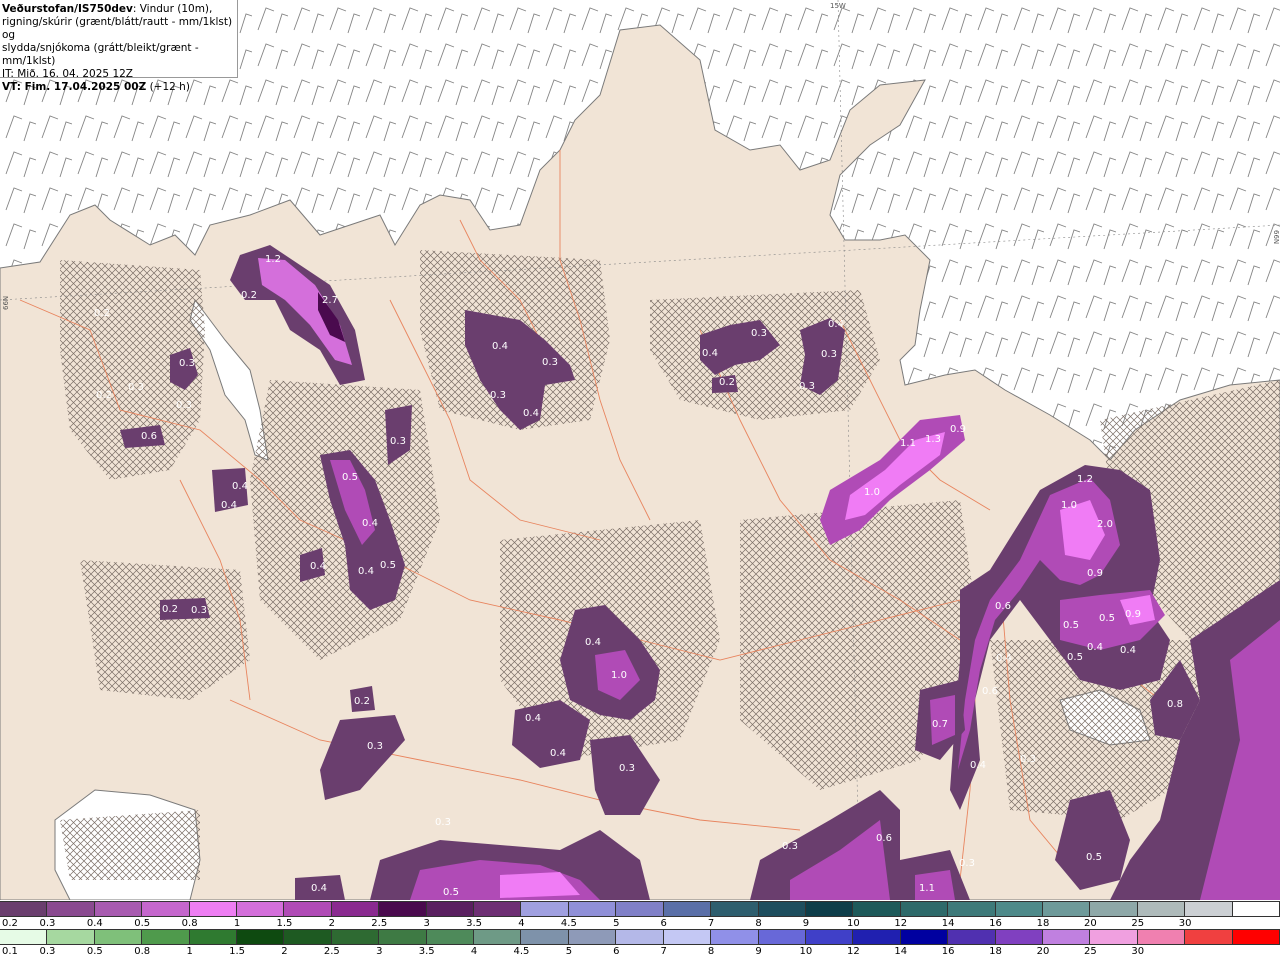  Describe the element at coordinates (908, 443) in the screenshot. I see `value-label: 1.1` at that location.